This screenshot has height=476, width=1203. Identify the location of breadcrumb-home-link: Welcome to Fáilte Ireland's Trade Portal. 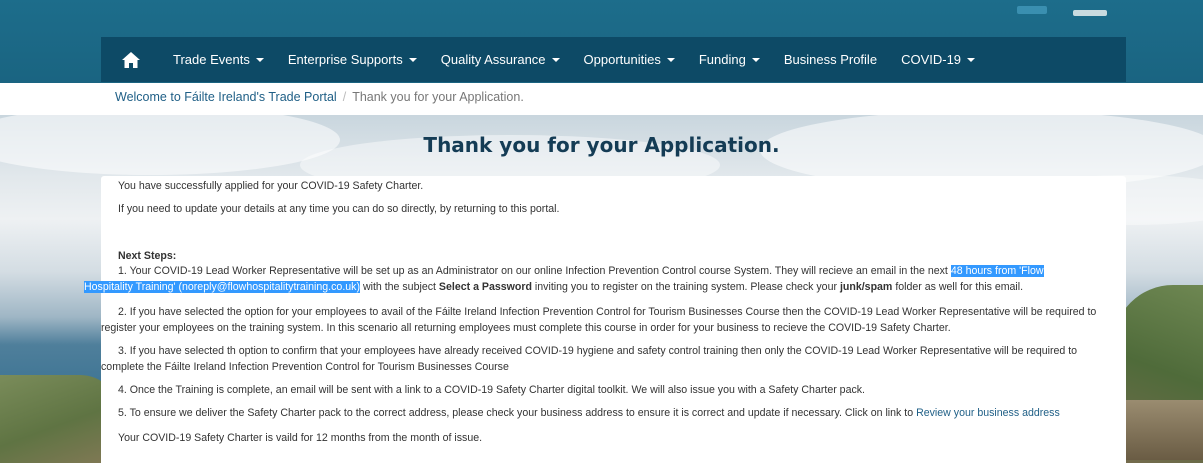
(226, 97).